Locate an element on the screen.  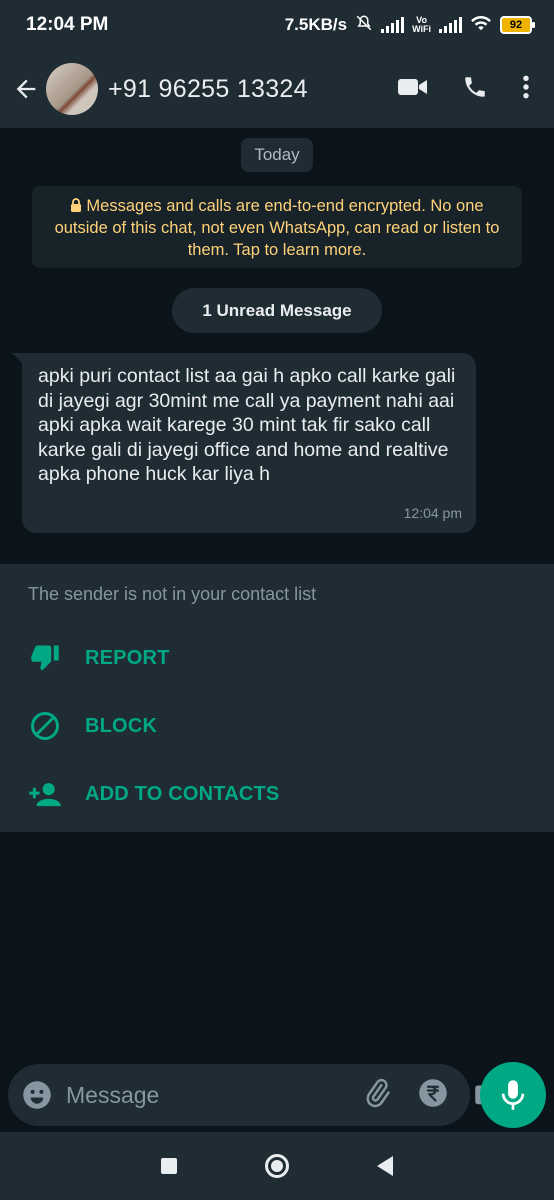
add-person-icon is located at coordinates (45, 794).